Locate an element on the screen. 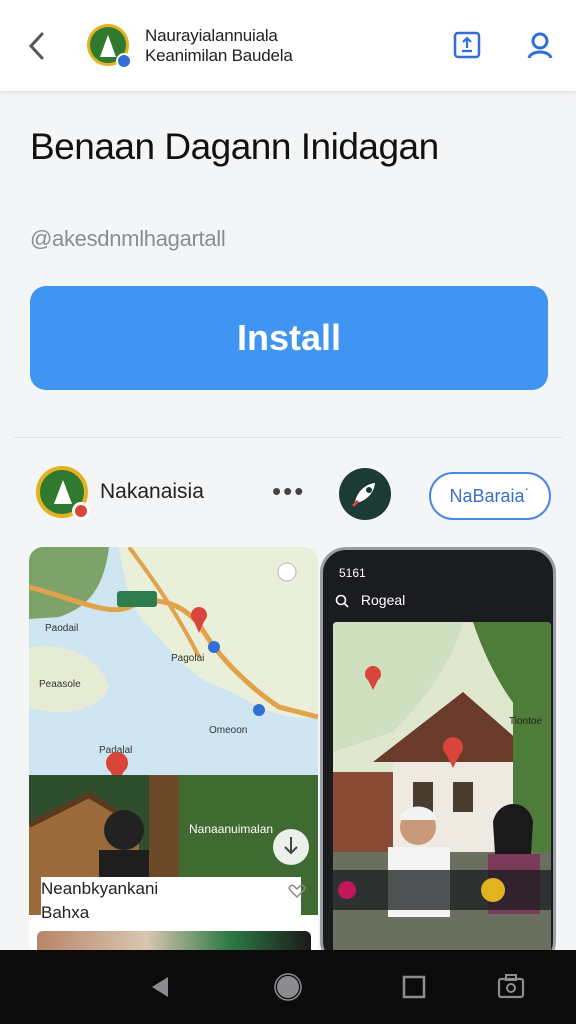  share-button is located at coordinates (467, 45).